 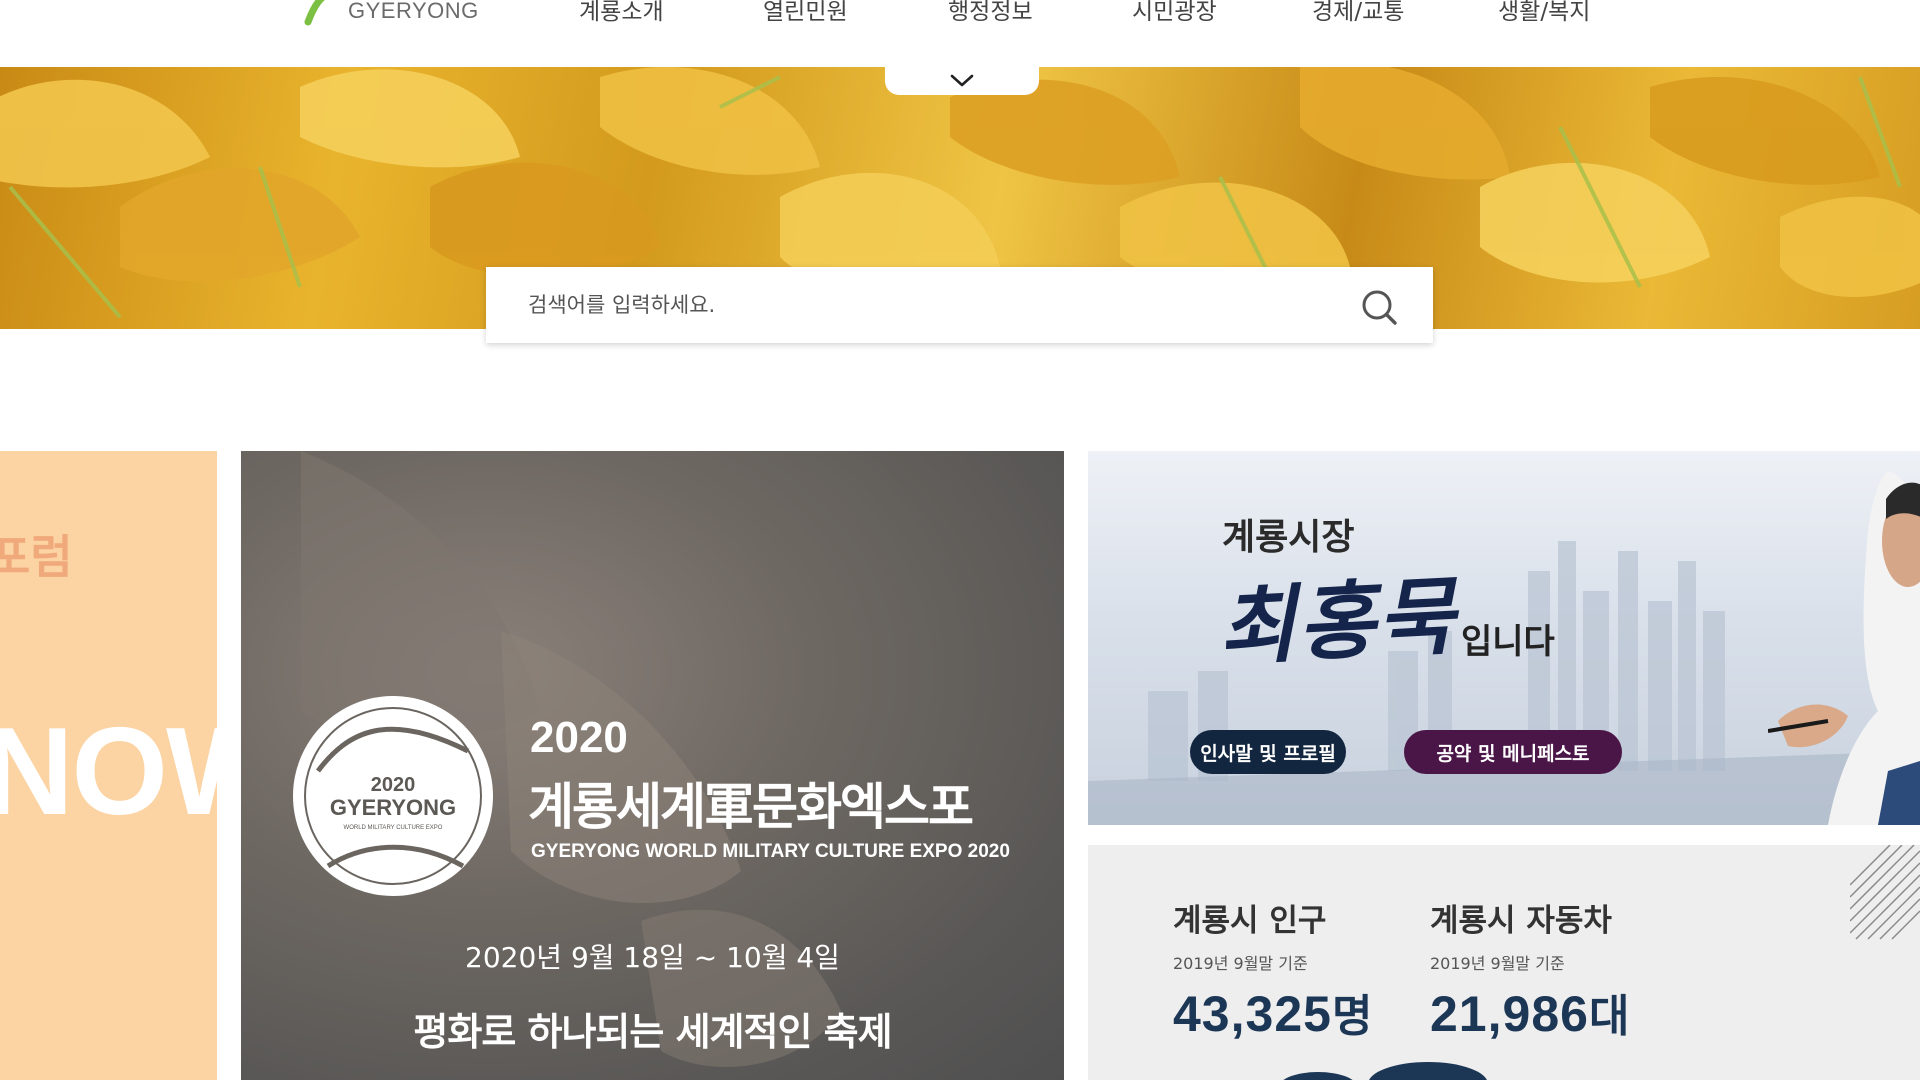 What do you see at coordinates (1252, 1014) in the screenshot?
I see `stat-population-number: 43,325` at bounding box center [1252, 1014].